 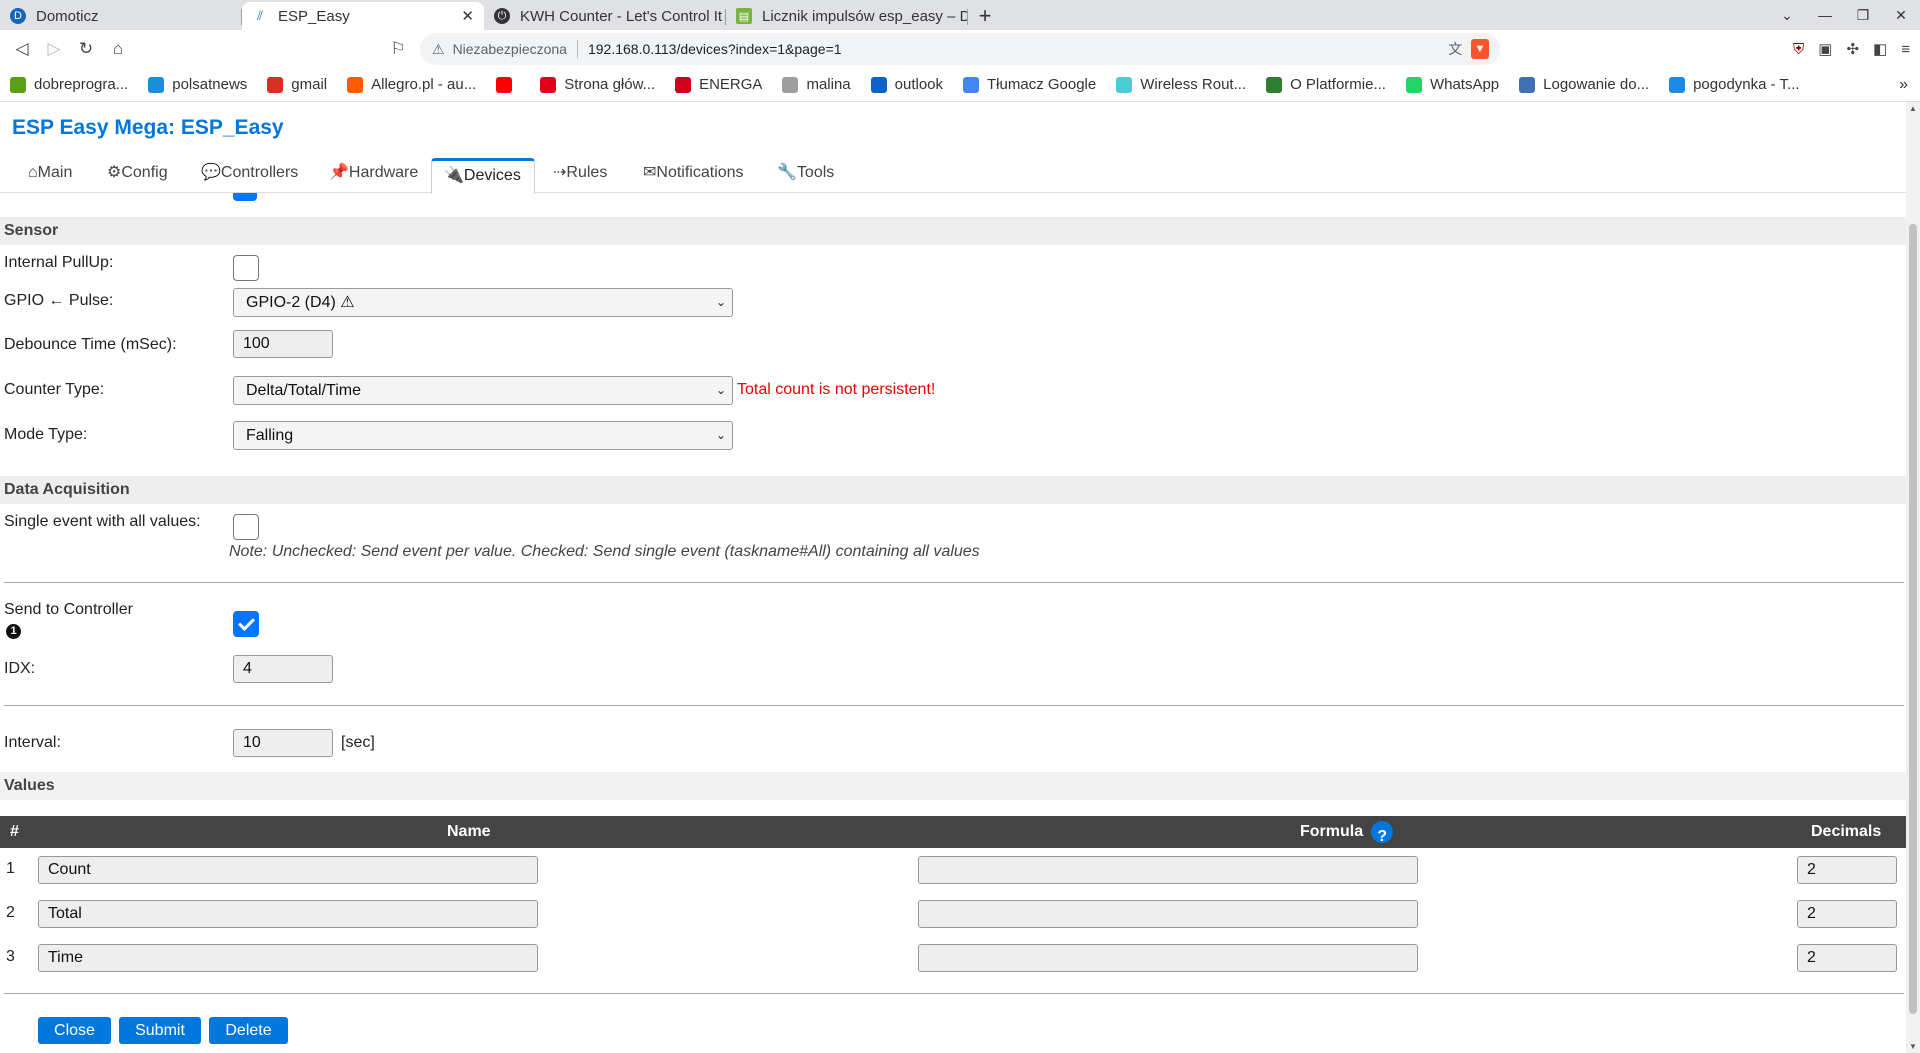 What do you see at coordinates (398, 49) in the screenshot?
I see `bookmark-icon: ⚐` at bounding box center [398, 49].